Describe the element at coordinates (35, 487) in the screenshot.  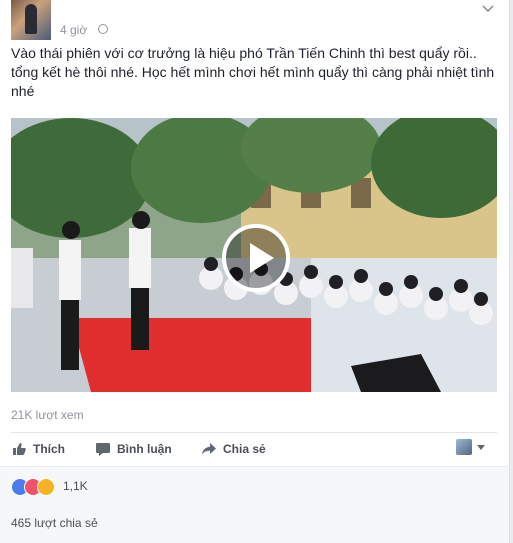
I see `reaction-icons` at that location.